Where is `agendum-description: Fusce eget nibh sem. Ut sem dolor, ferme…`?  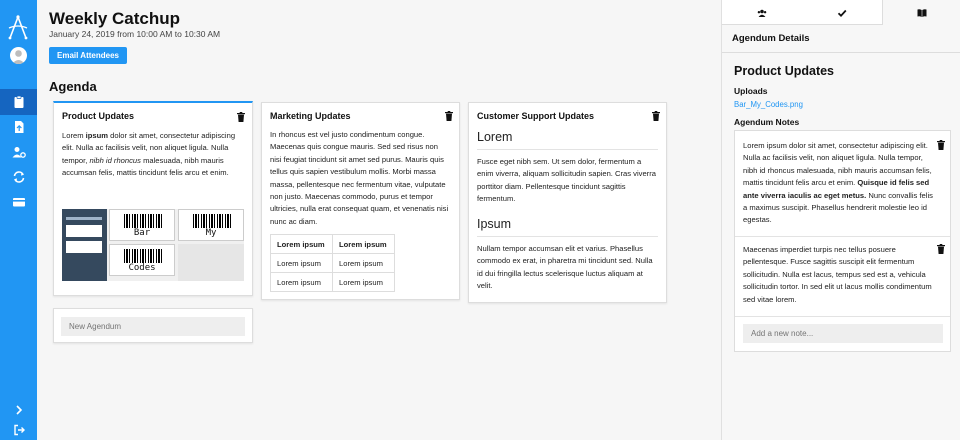 agendum-description: Fusce eget nibh sem. Ut sem dolor, ferme… is located at coordinates (566, 180).